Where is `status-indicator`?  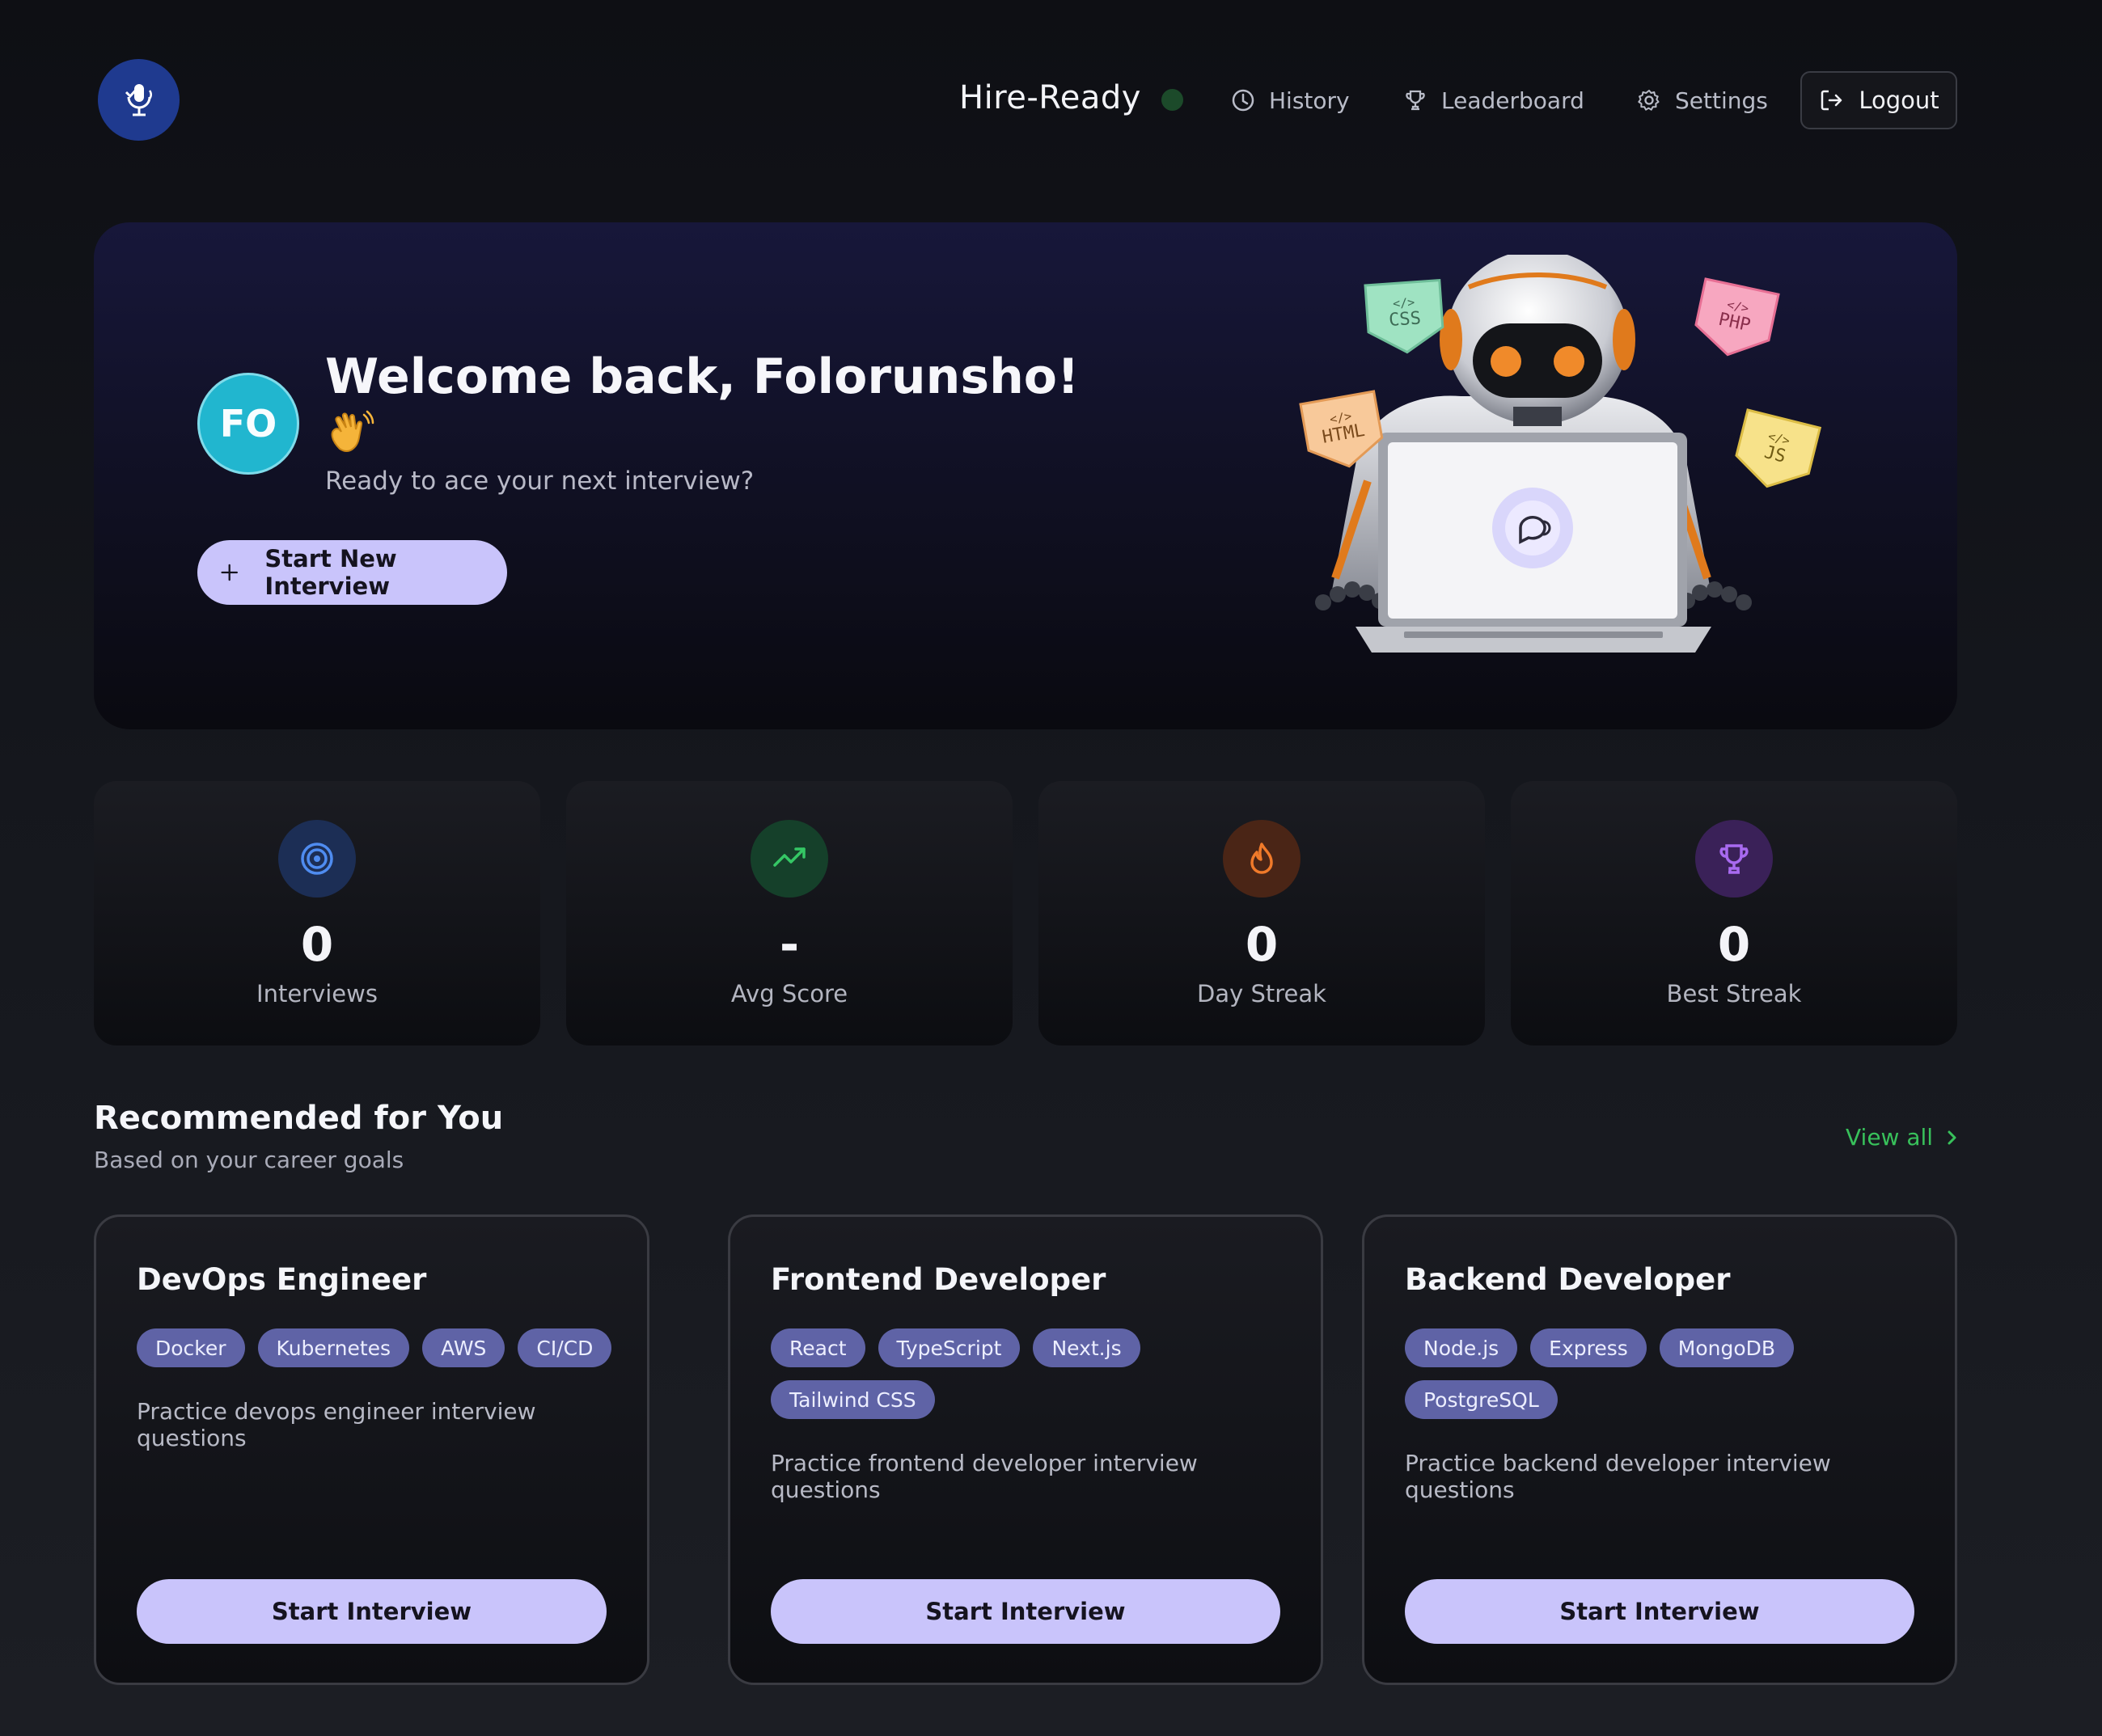
status-indicator is located at coordinates (1172, 100).